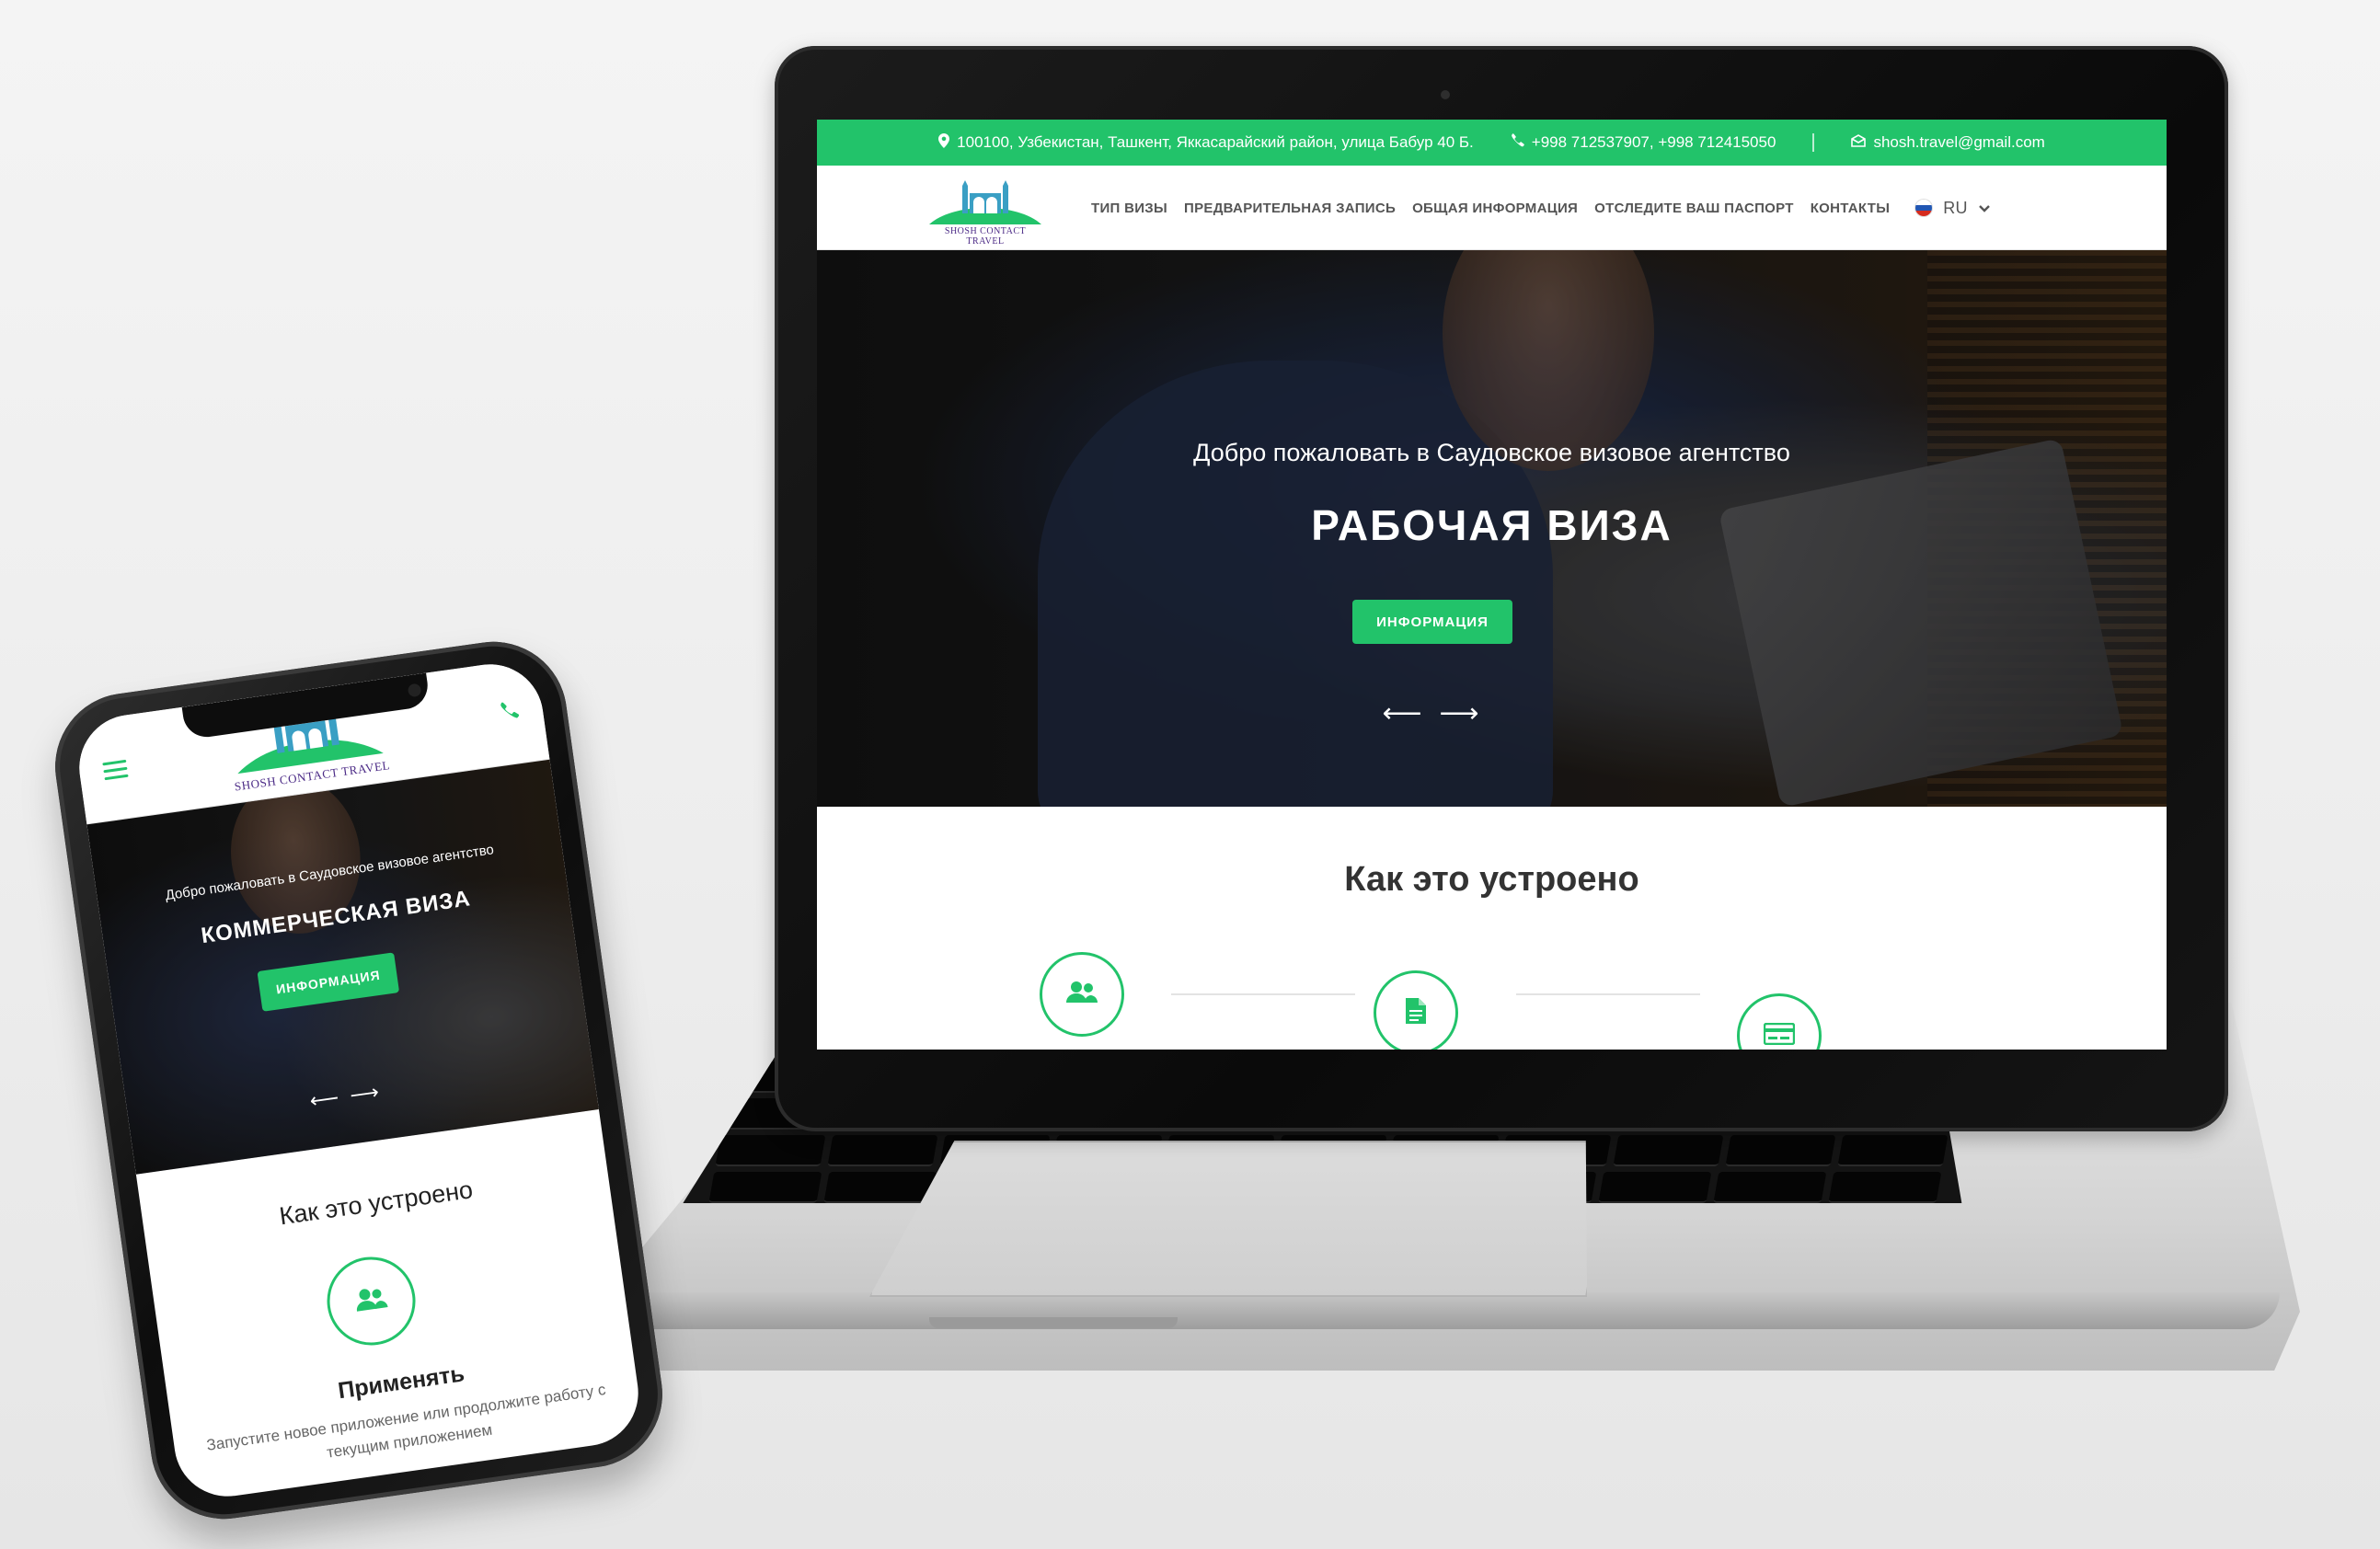 This screenshot has height=1549, width=2380. Describe the element at coordinates (1242, 1219) in the screenshot. I see `trackpad` at that location.